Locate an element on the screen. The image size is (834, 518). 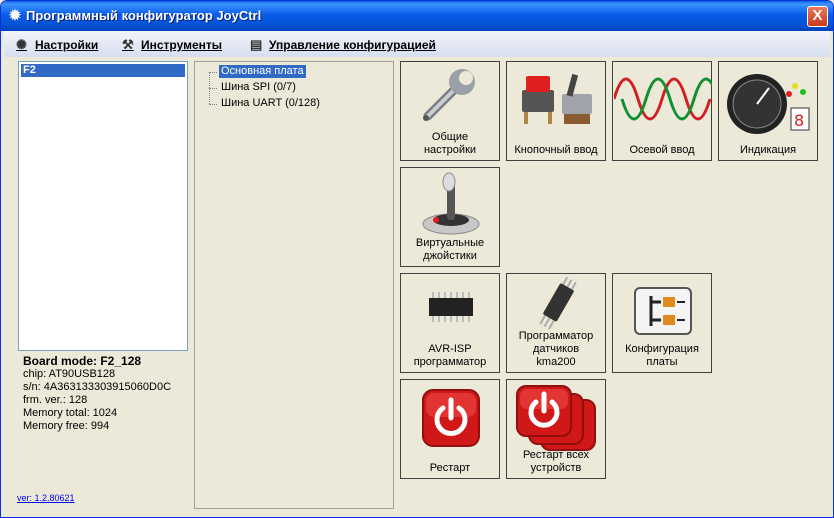
sine-wave-icon is located at coordinates (663, 99).